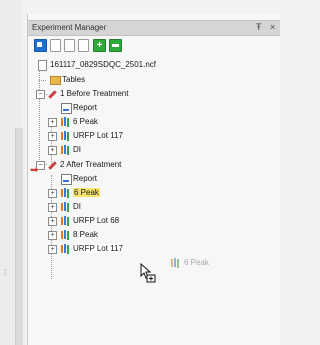 Image resolution: width=320 pixels, height=345 pixels. Describe the element at coordinates (115, 45) in the screenshot. I see `remove-icon` at that location.